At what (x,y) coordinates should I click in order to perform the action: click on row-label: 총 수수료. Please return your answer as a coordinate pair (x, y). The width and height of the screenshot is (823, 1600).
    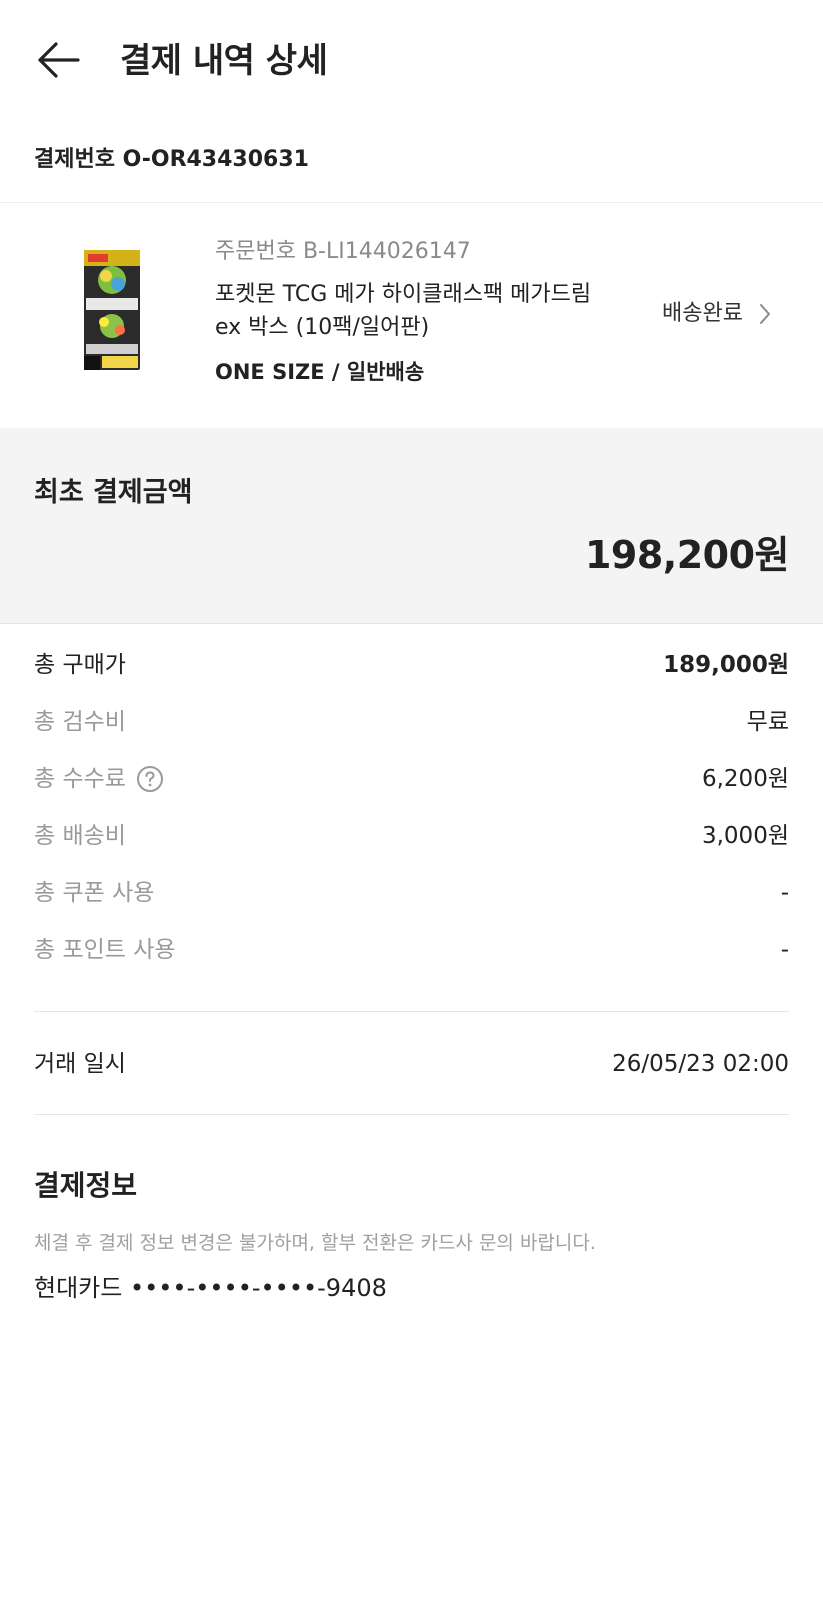
    Looking at the image, I should click on (99, 779).